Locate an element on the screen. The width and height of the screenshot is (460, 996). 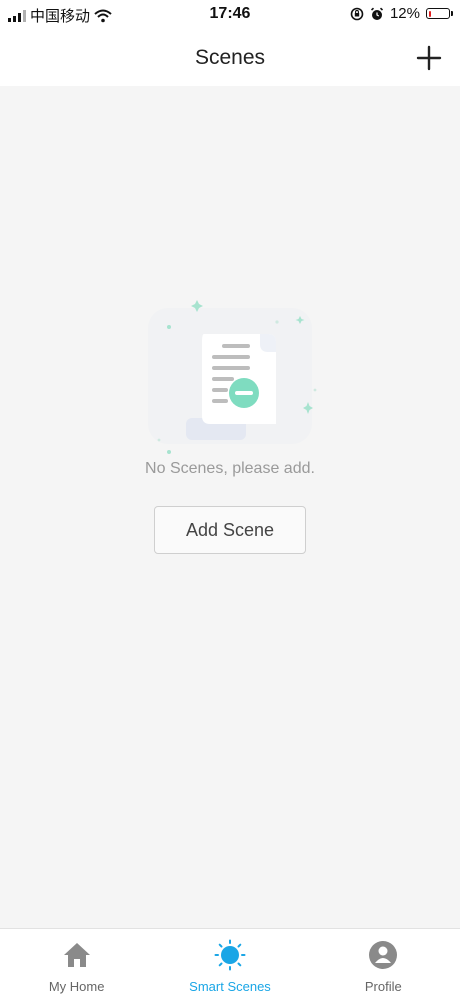
home-icon is located at coordinates (76, 955).